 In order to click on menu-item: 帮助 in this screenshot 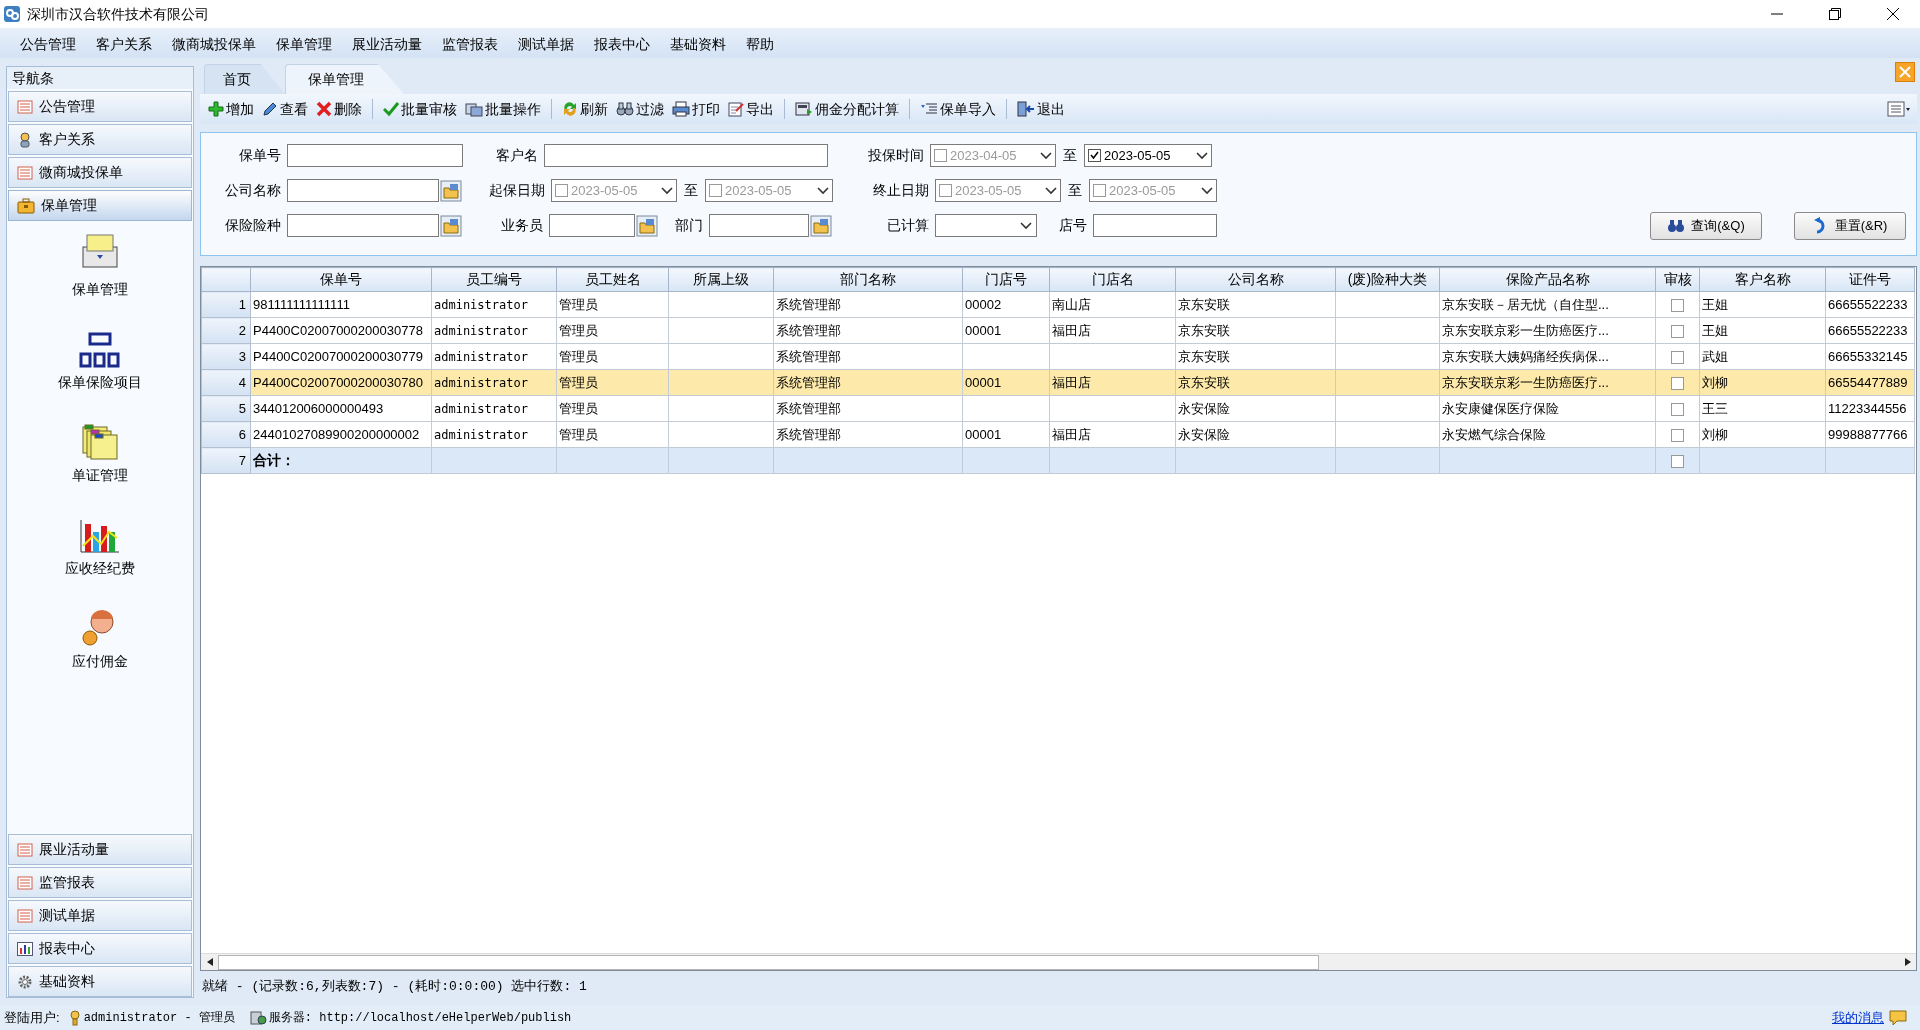, I will do `click(760, 44)`.